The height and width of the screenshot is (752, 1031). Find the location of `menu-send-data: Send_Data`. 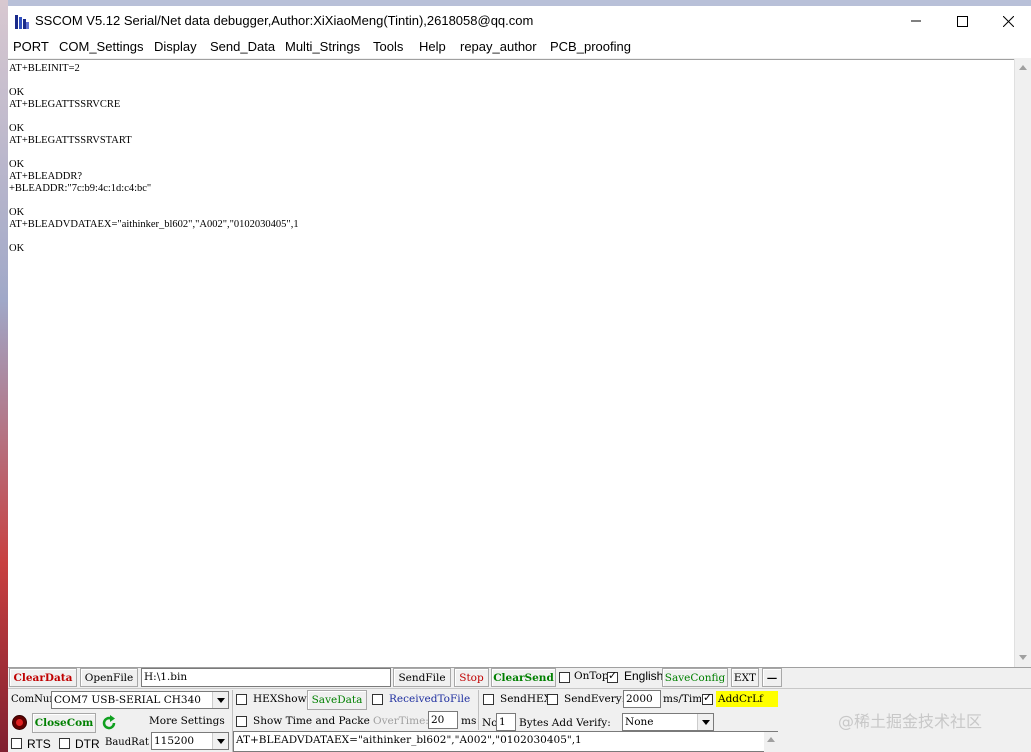

menu-send-data: Send_Data is located at coordinates (242, 46).